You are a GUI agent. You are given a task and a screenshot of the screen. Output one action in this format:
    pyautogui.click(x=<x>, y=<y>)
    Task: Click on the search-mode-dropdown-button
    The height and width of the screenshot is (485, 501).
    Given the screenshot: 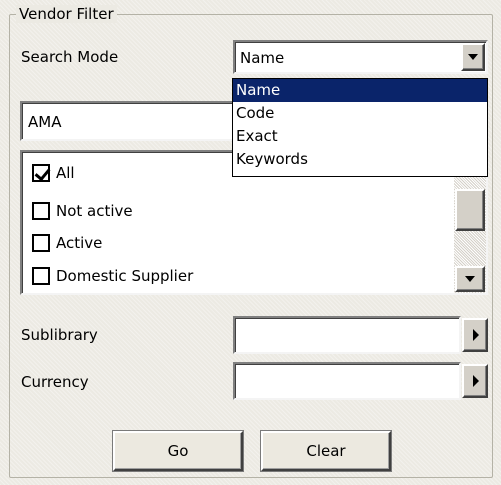 What is the action you would take?
    pyautogui.click(x=473, y=57)
    